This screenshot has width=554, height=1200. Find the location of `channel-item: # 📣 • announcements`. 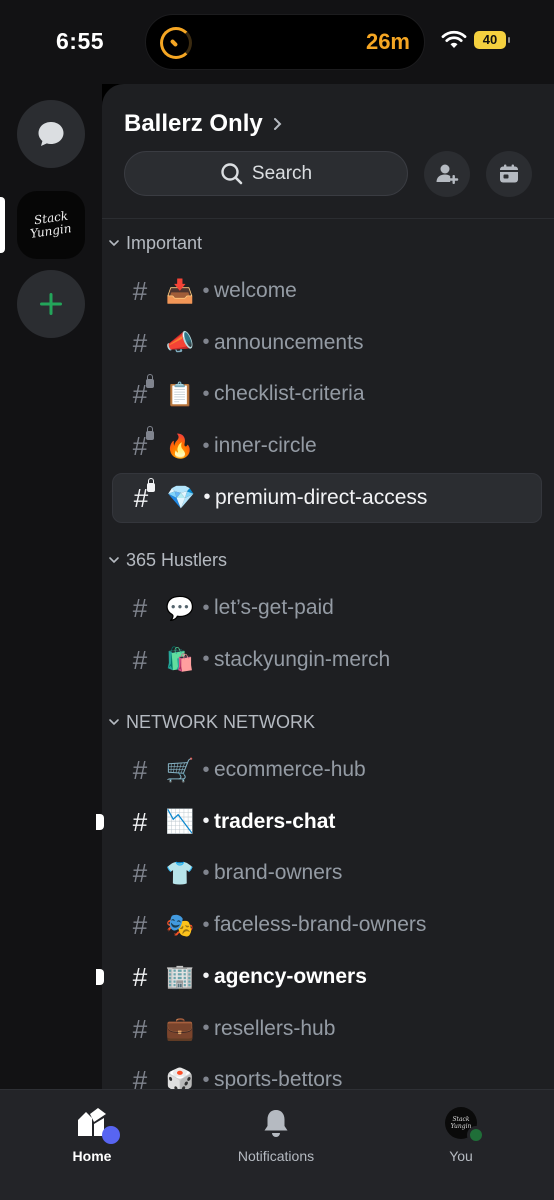

channel-item: # 📣 • announcements is located at coordinates (327, 343).